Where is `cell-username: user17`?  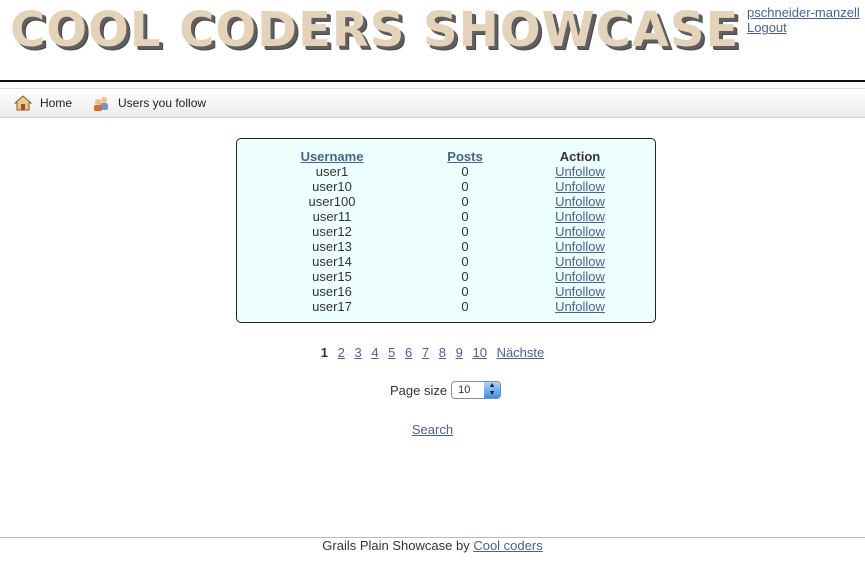
cell-username: user17 is located at coordinates (332, 306).